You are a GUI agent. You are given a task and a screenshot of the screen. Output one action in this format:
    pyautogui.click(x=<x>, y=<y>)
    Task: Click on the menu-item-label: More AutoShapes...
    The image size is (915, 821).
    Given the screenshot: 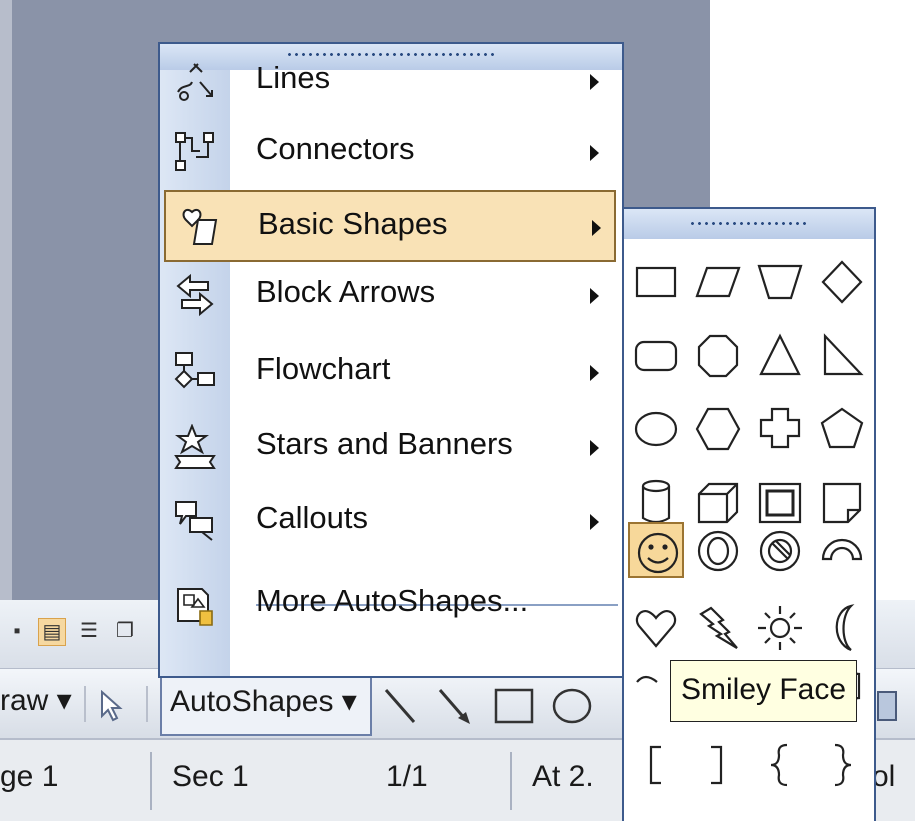 What is the action you would take?
    pyautogui.click(x=392, y=600)
    